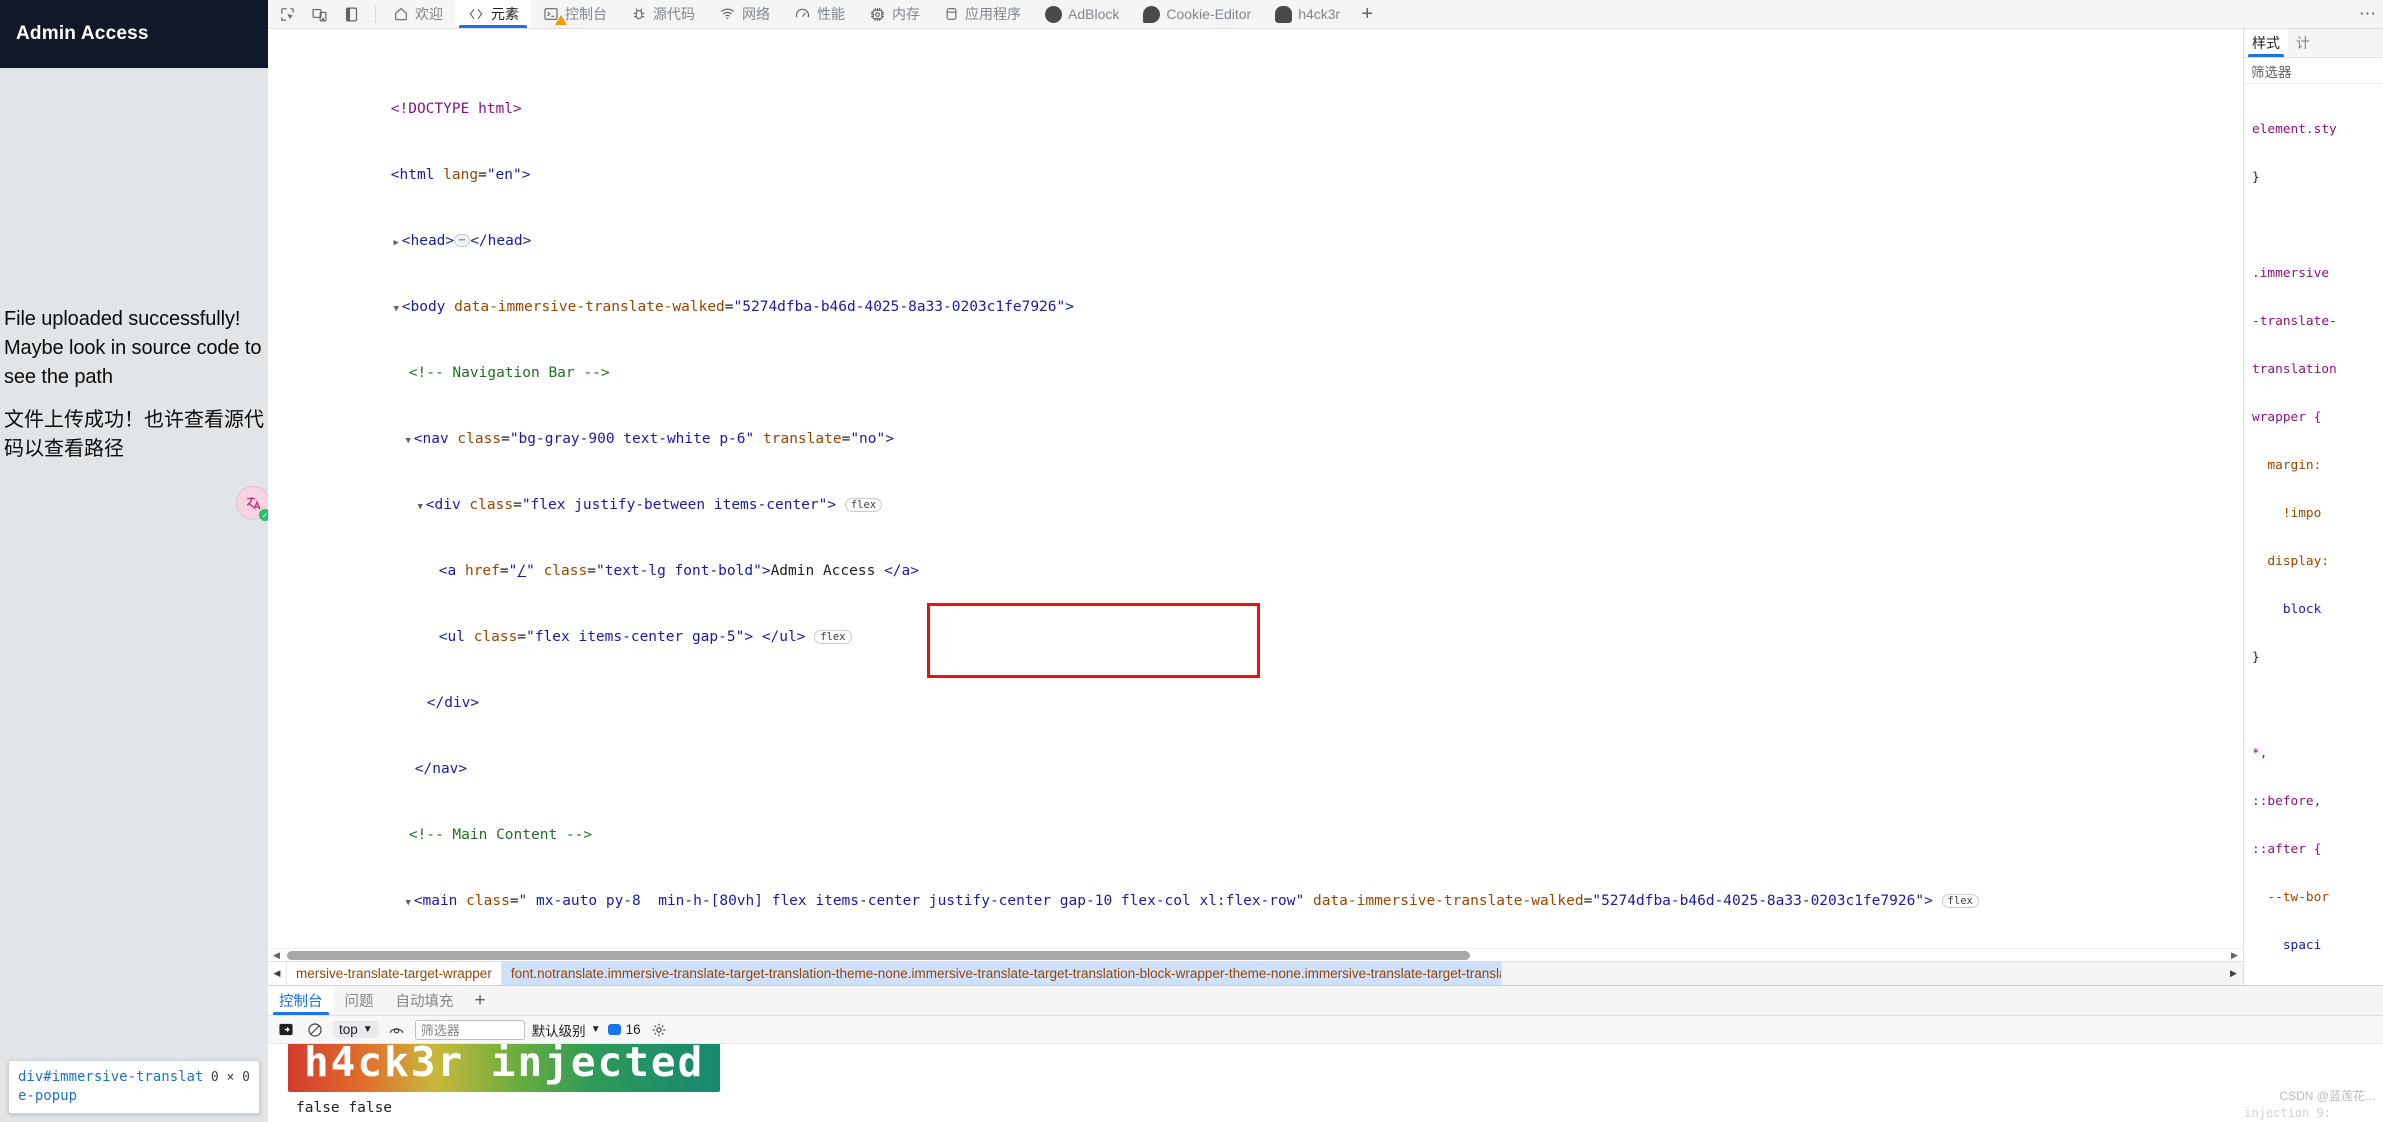  Describe the element at coordinates (1758, 901) in the screenshot. I see `main-walked-value: 5274dfba-b46d-4025-8a33-0203c1fe7926` at that location.